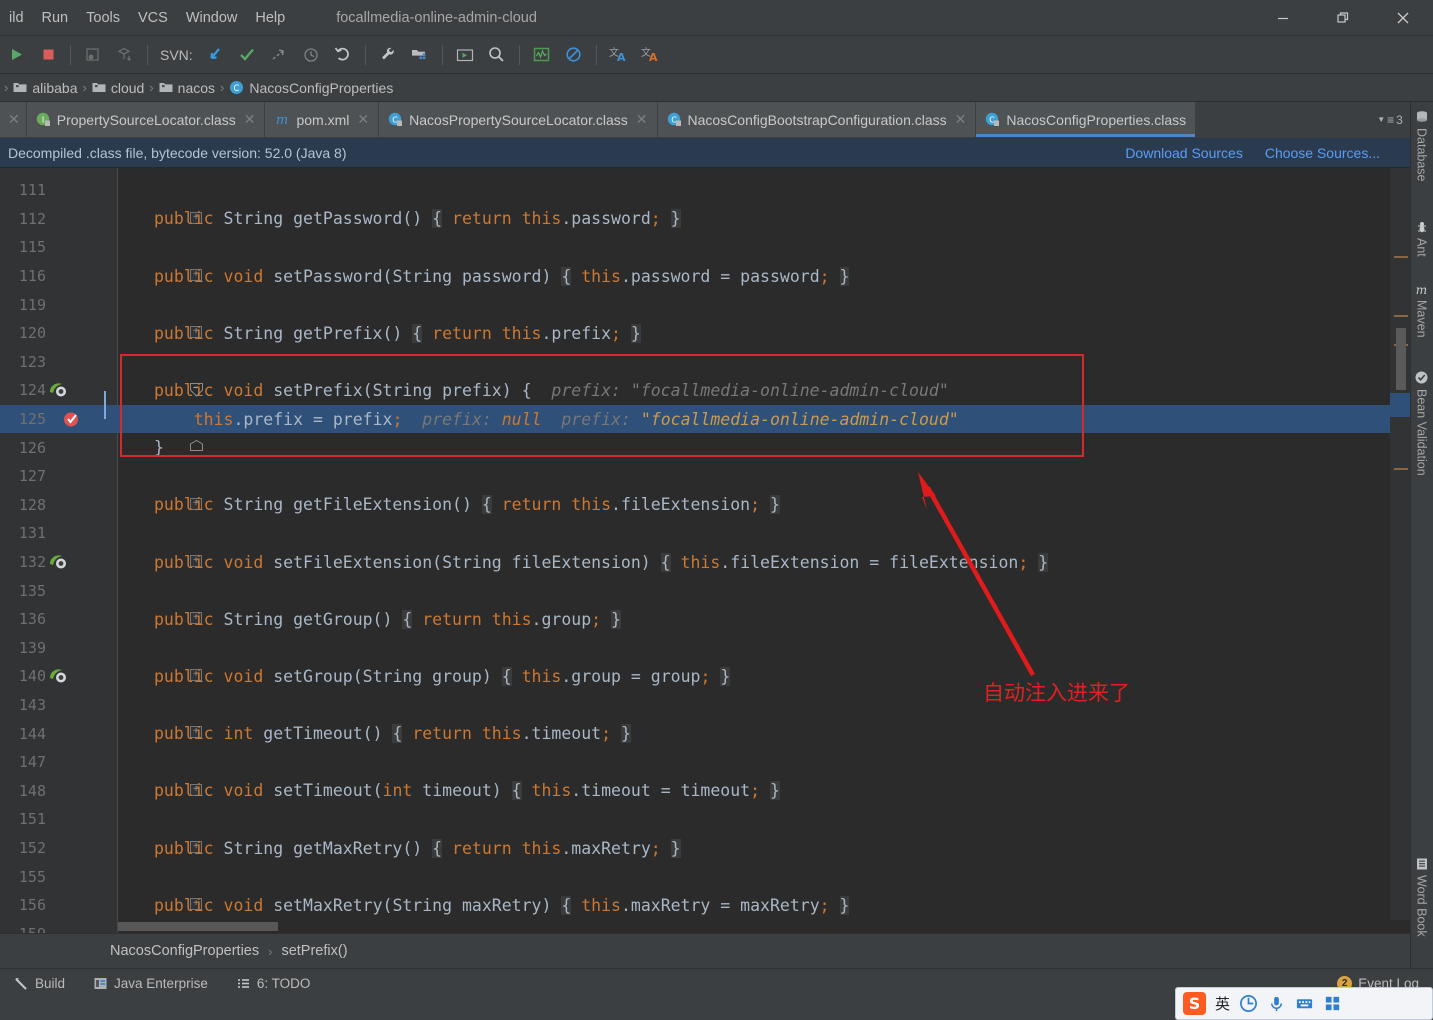 The width and height of the screenshot is (1433, 1020). I want to click on tab-nacos-config-properties: C NacosConfigProperties.class, so click(1086, 119).